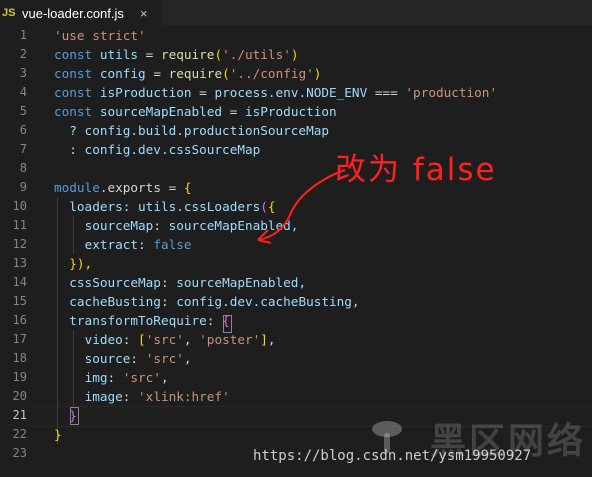  What do you see at coordinates (392, 456) in the screenshot?
I see `watermark-url: https://blog.csdn.net/ysm19950927` at bounding box center [392, 456].